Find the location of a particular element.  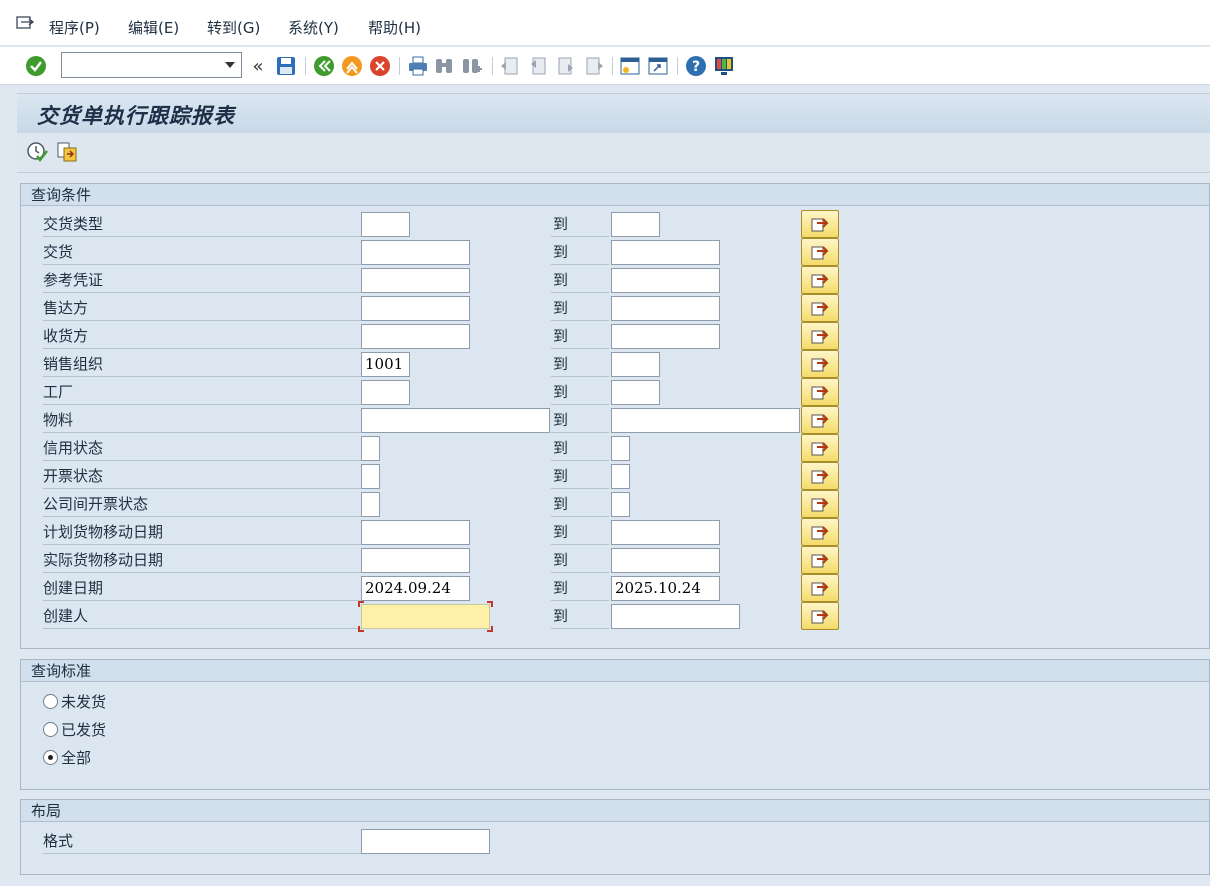

command-field is located at coordinates (151, 65).